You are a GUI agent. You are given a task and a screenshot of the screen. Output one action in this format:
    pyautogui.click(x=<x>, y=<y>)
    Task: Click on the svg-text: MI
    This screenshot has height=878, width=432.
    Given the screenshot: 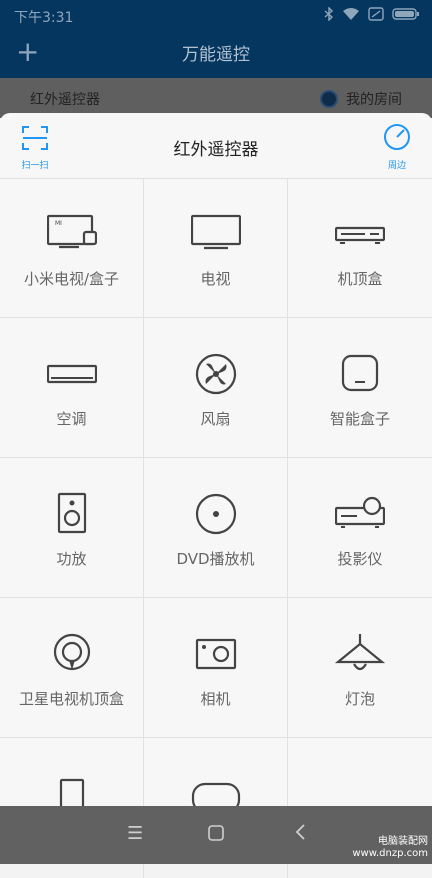 What is the action you would take?
    pyautogui.click(x=58, y=223)
    